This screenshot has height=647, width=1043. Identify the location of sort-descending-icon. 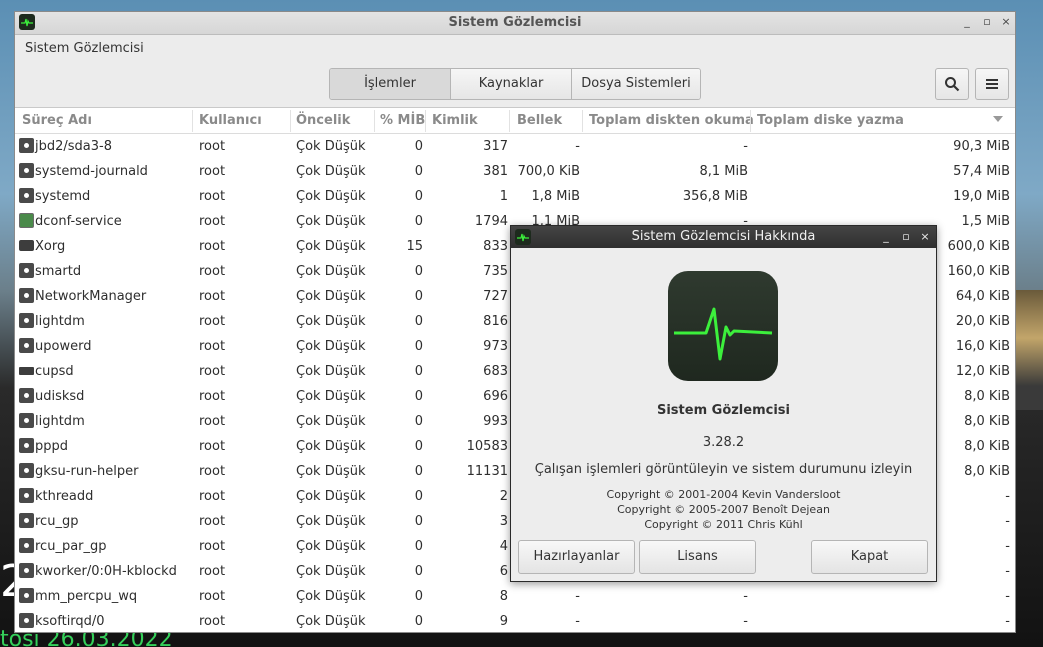
(998, 119).